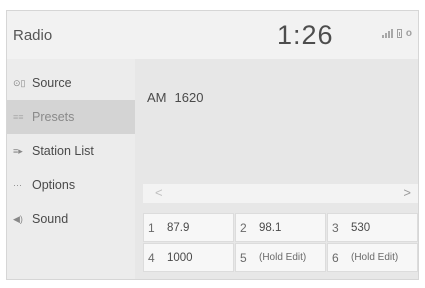  I want to click on source-icon: ⊙▯, so click(19, 82).